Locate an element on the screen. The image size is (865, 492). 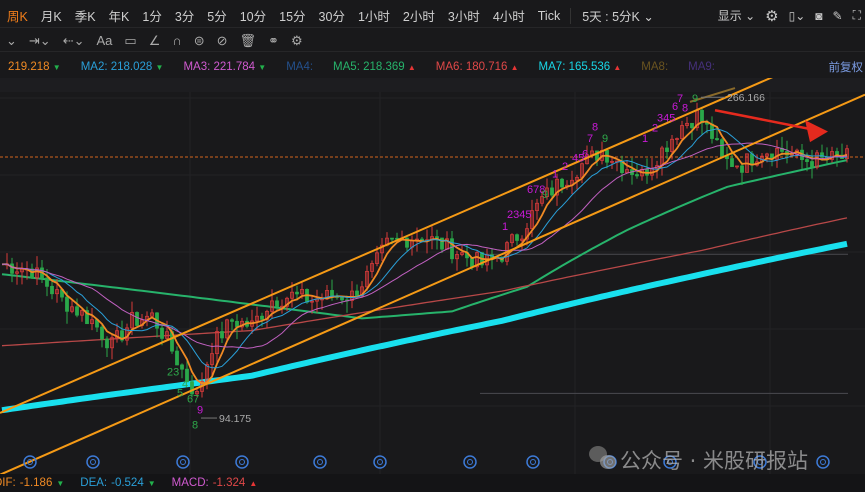
ma4-label: MA4: is located at coordinates (300, 67).